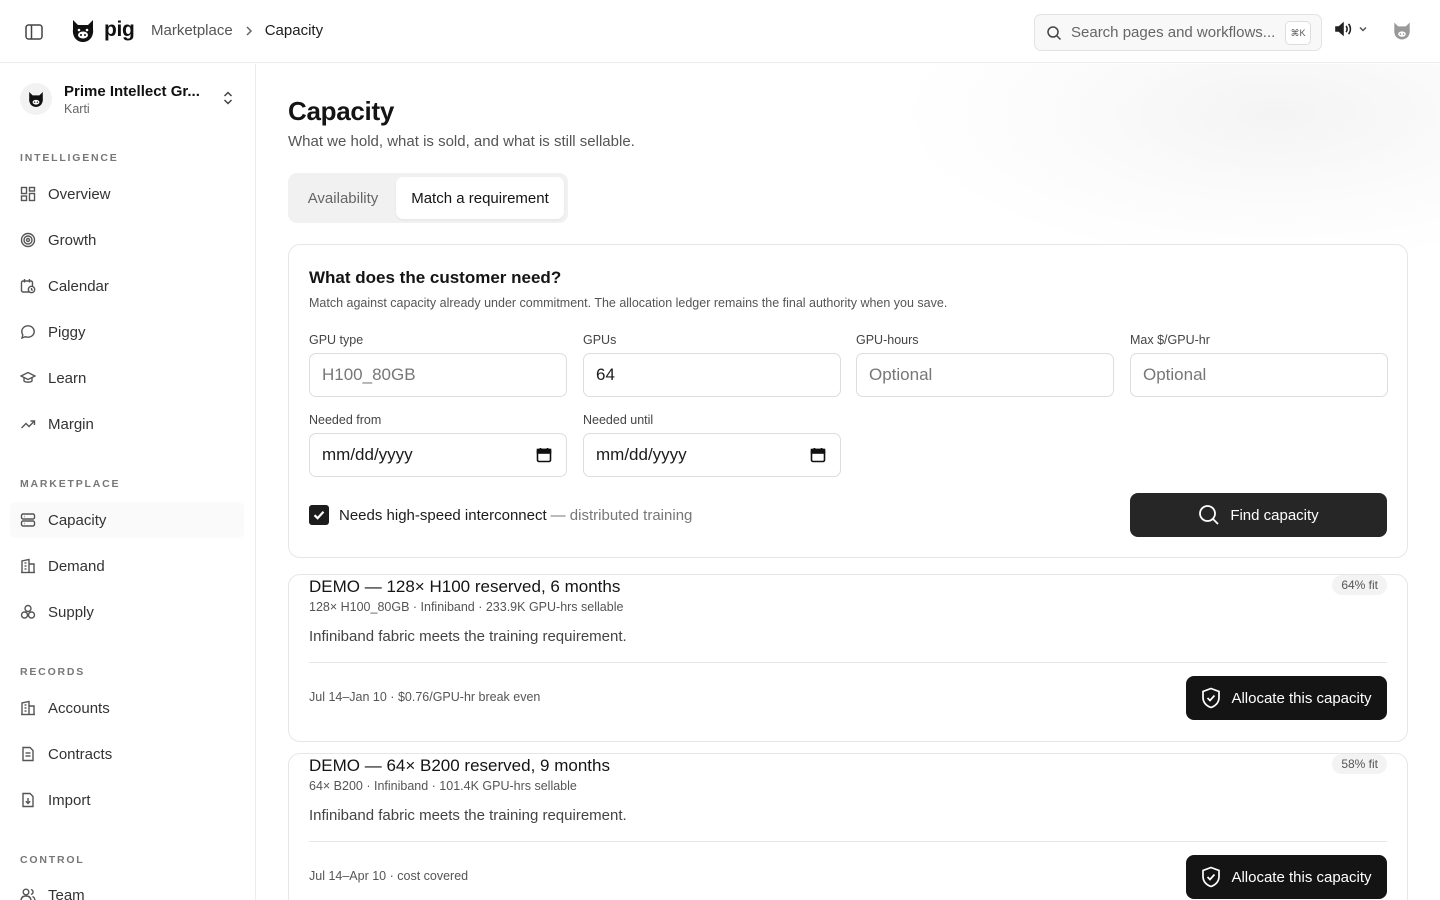 The width and height of the screenshot is (1440, 900). Describe the element at coordinates (438, 455) in the screenshot. I see `needed-from-field: mm/dd/yyyy` at that location.